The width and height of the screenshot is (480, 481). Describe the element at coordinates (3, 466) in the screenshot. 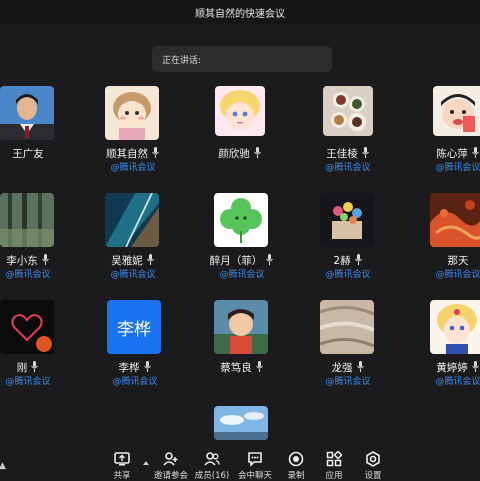

I see `scroll-up-icon: ▲` at that location.